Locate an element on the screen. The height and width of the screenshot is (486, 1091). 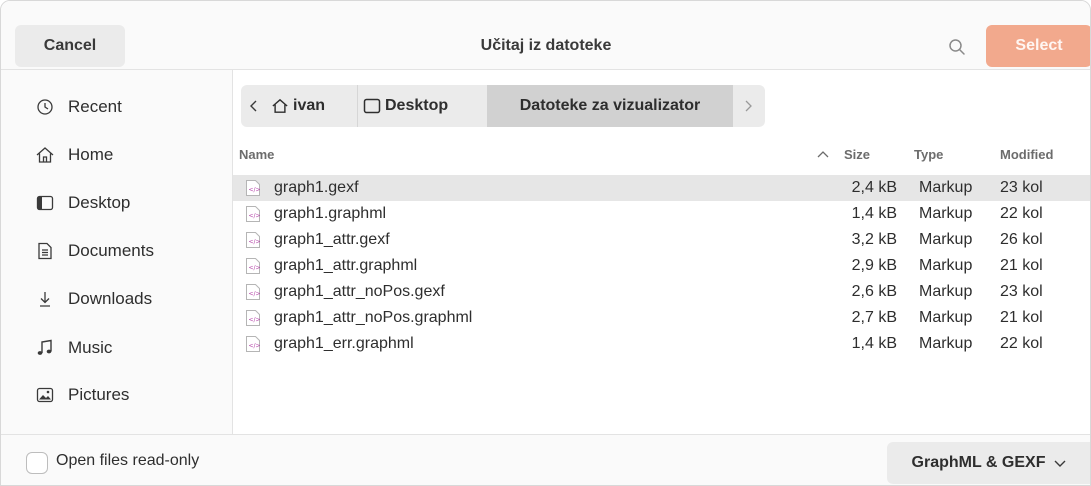
file-row: </> graph1.graphml 1,4 kB Markup 22 kol is located at coordinates (661, 214).